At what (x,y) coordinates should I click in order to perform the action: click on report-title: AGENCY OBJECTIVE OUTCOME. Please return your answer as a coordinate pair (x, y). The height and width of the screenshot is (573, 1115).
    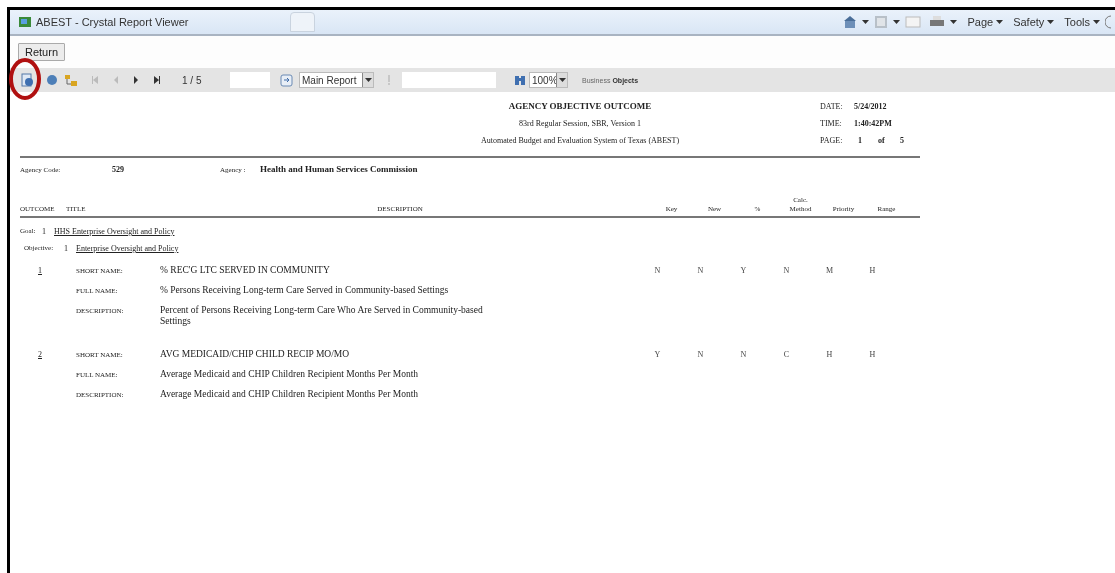
    Looking at the image, I should click on (580, 106).